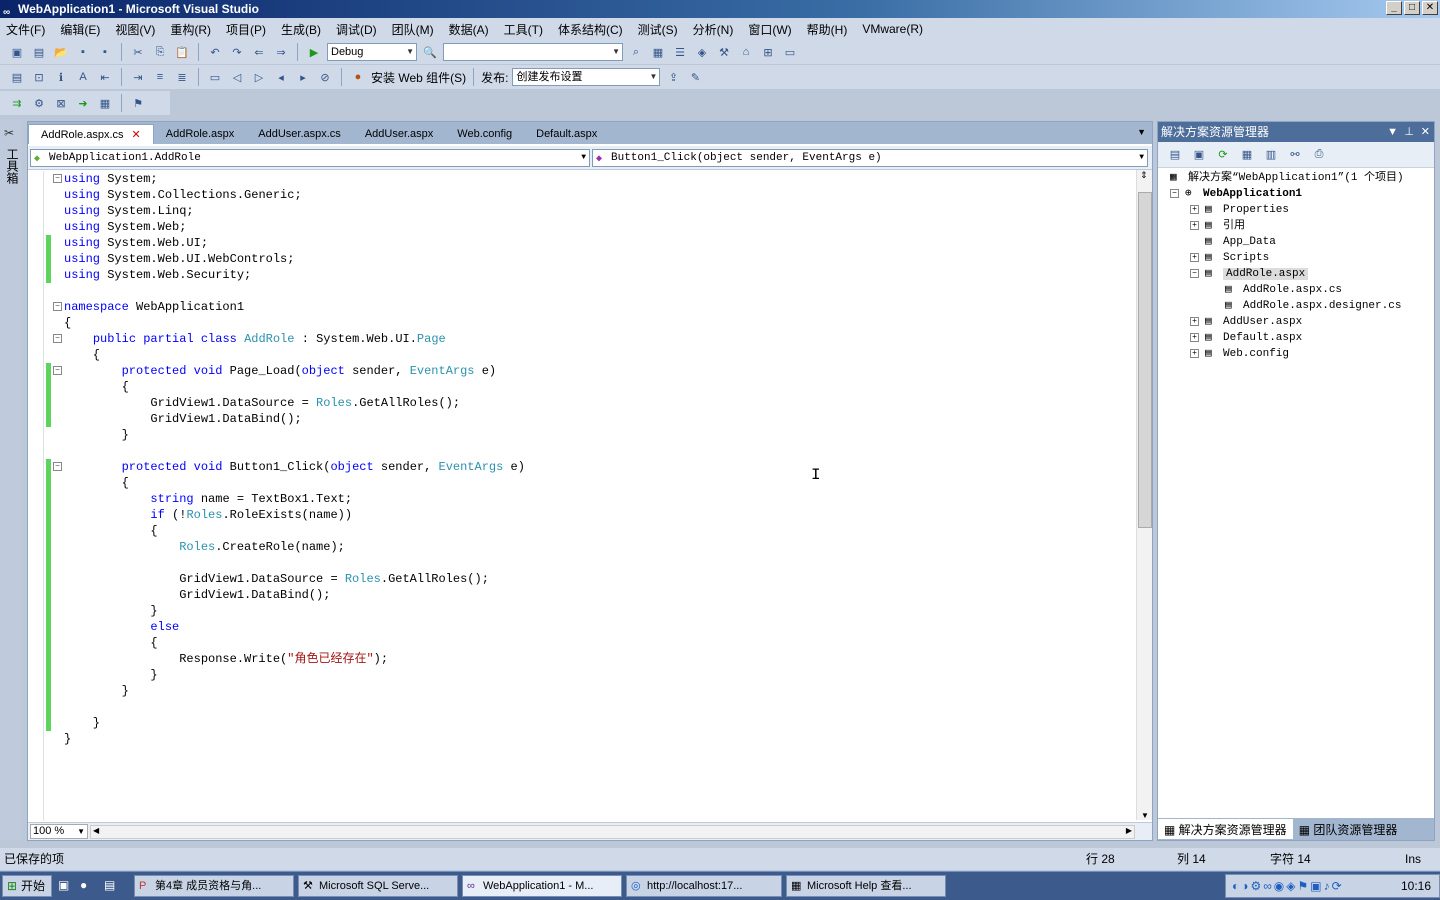 The width and height of the screenshot is (1440, 900). What do you see at coordinates (658, 52) in the screenshot?
I see `solution-explorer-icon: ▦` at bounding box center [658, 52].